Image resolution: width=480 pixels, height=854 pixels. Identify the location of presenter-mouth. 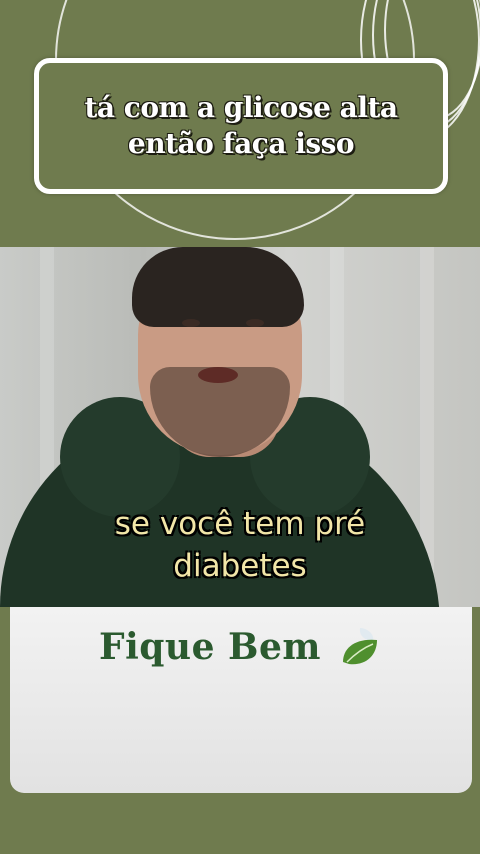
(218, 375).